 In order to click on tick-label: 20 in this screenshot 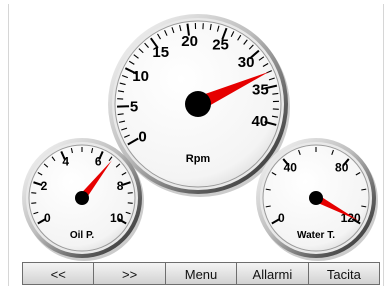, I will do `click(189, 41)`.